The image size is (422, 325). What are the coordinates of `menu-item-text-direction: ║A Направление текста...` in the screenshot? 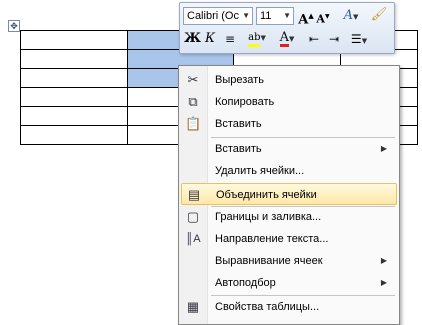 It's located at (289, 239).